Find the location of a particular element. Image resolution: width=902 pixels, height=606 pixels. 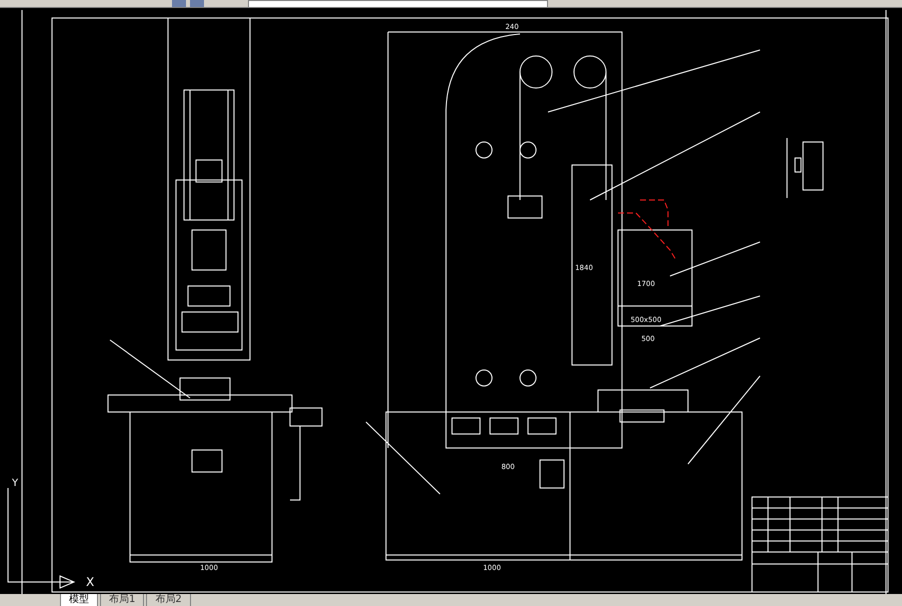

axis-label: X is located at coordinates (90, 582).